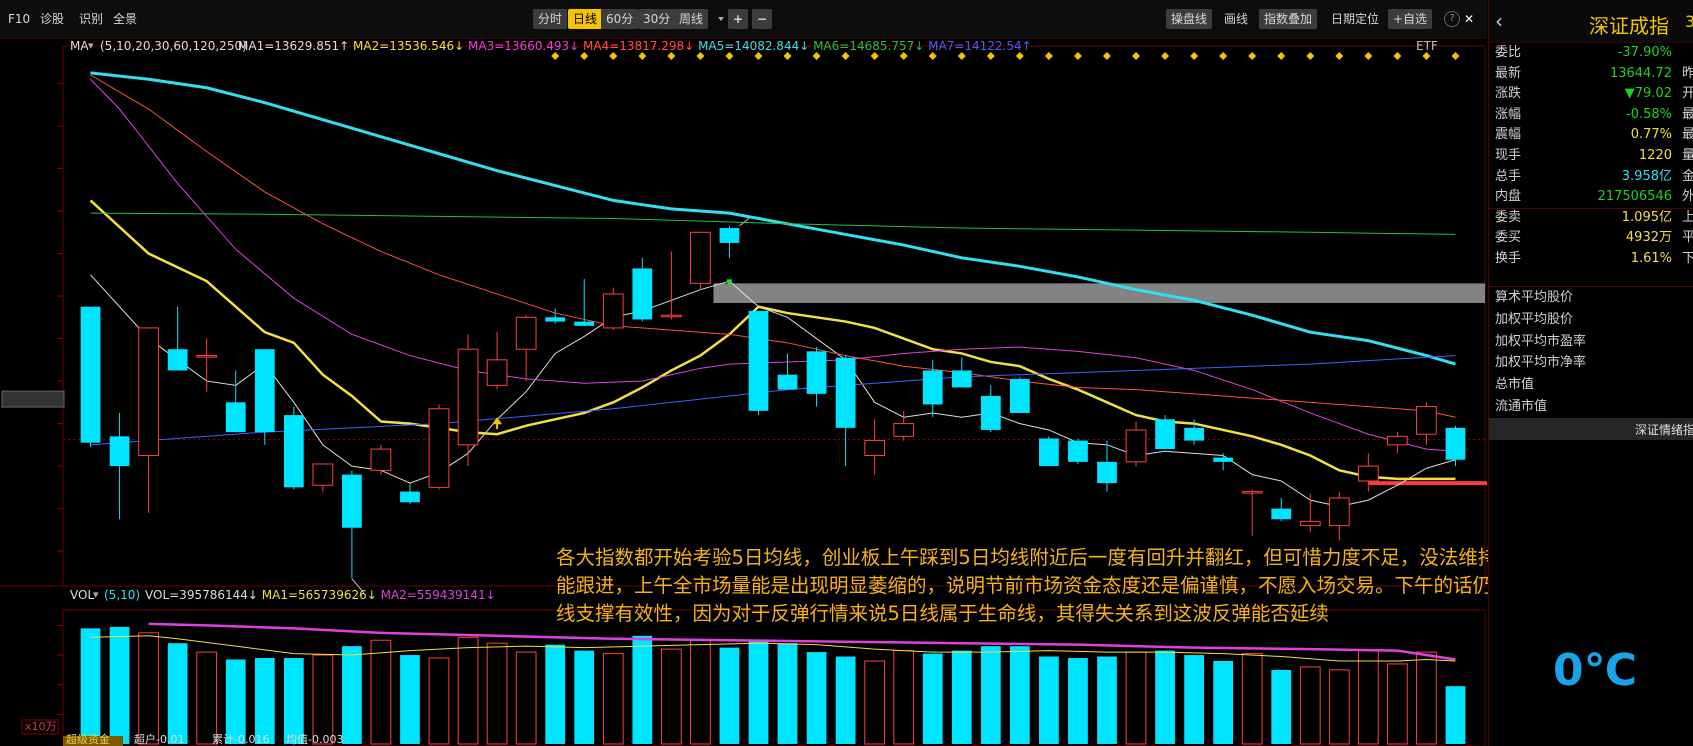 This screenshot has height=746, width=1693. Describe the element at coordinates (1469, 19) in the screenshot. I see `collapse-panel-icon: ✕` at that location.